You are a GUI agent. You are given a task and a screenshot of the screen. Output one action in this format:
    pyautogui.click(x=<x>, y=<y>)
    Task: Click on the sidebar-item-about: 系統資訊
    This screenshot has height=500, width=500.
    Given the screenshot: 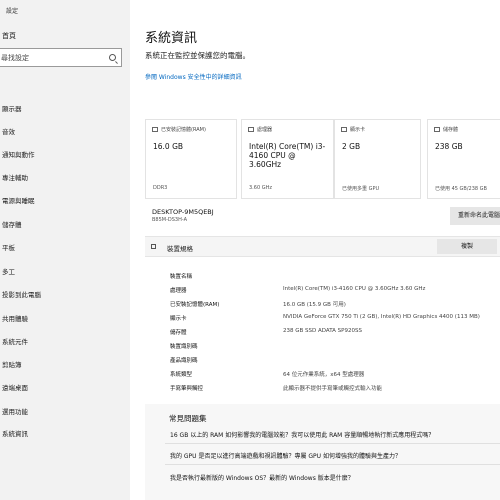 What is the action you would take?
    pyautogui.click(x=15, y=433)
    